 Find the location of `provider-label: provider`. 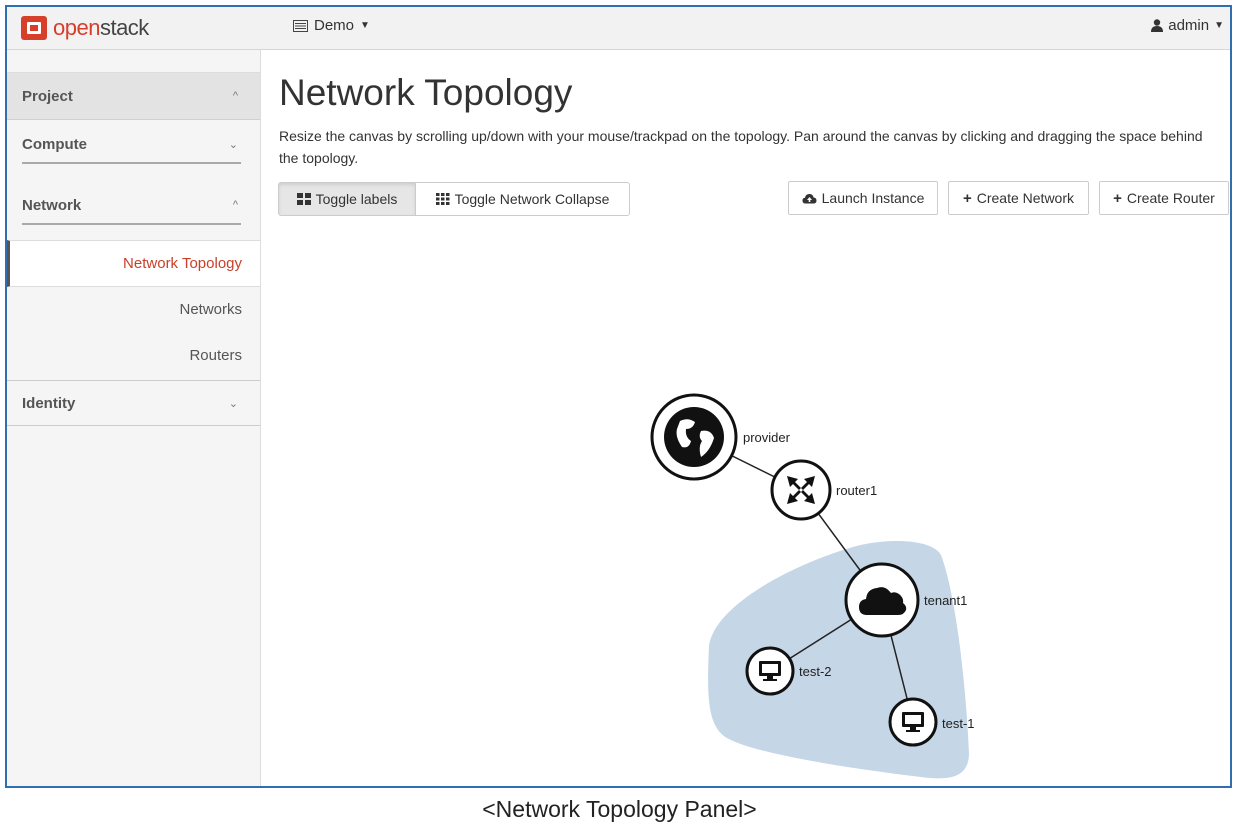

provider-label: provider is located at coordinates (767, 437).